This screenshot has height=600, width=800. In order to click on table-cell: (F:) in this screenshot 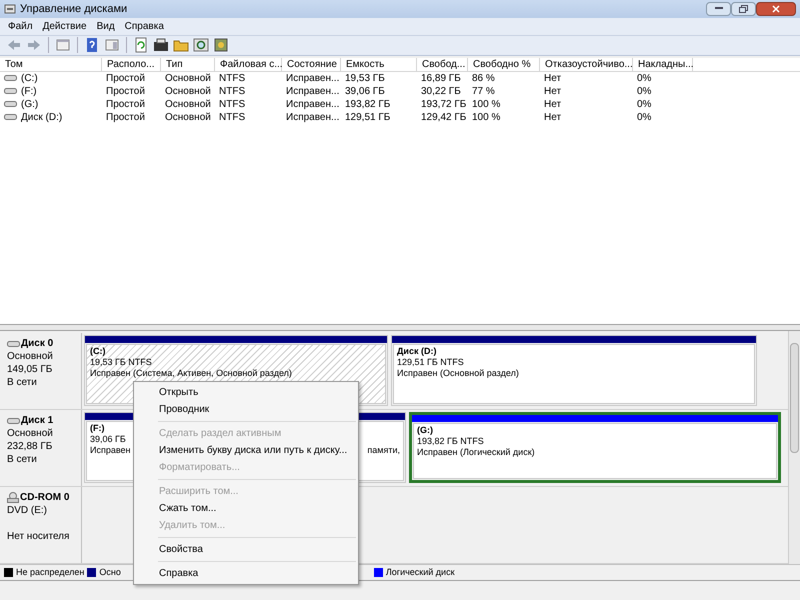, I will do `click(29, 91)`.